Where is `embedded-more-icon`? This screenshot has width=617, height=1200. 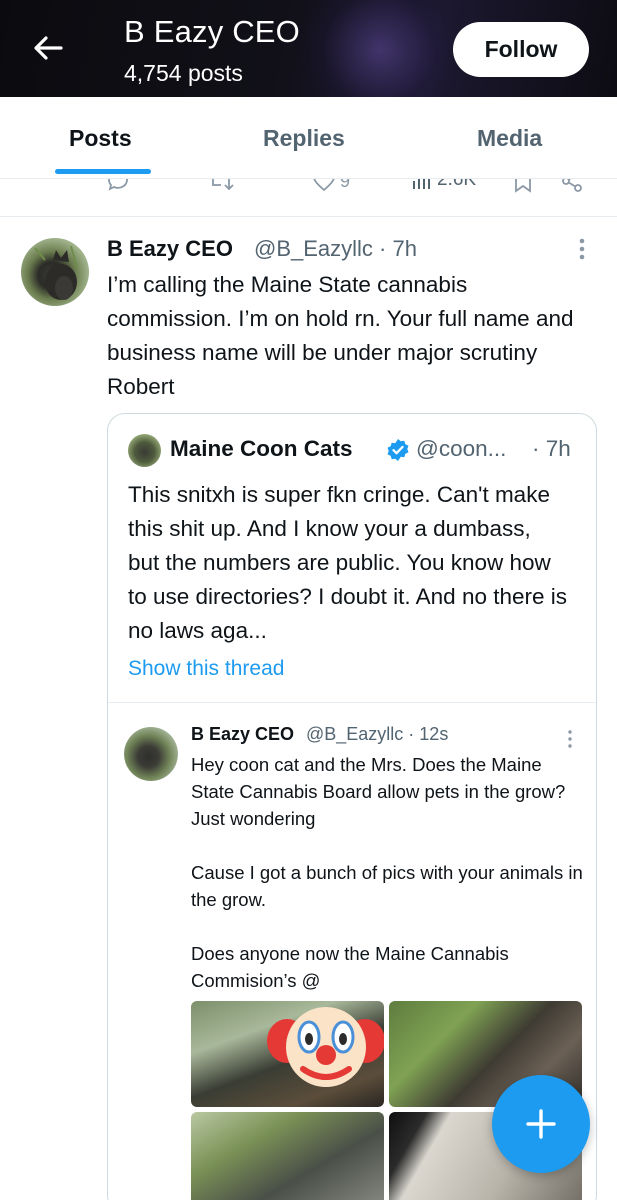 embedded-more-icon is located at coordinates (570, 739).